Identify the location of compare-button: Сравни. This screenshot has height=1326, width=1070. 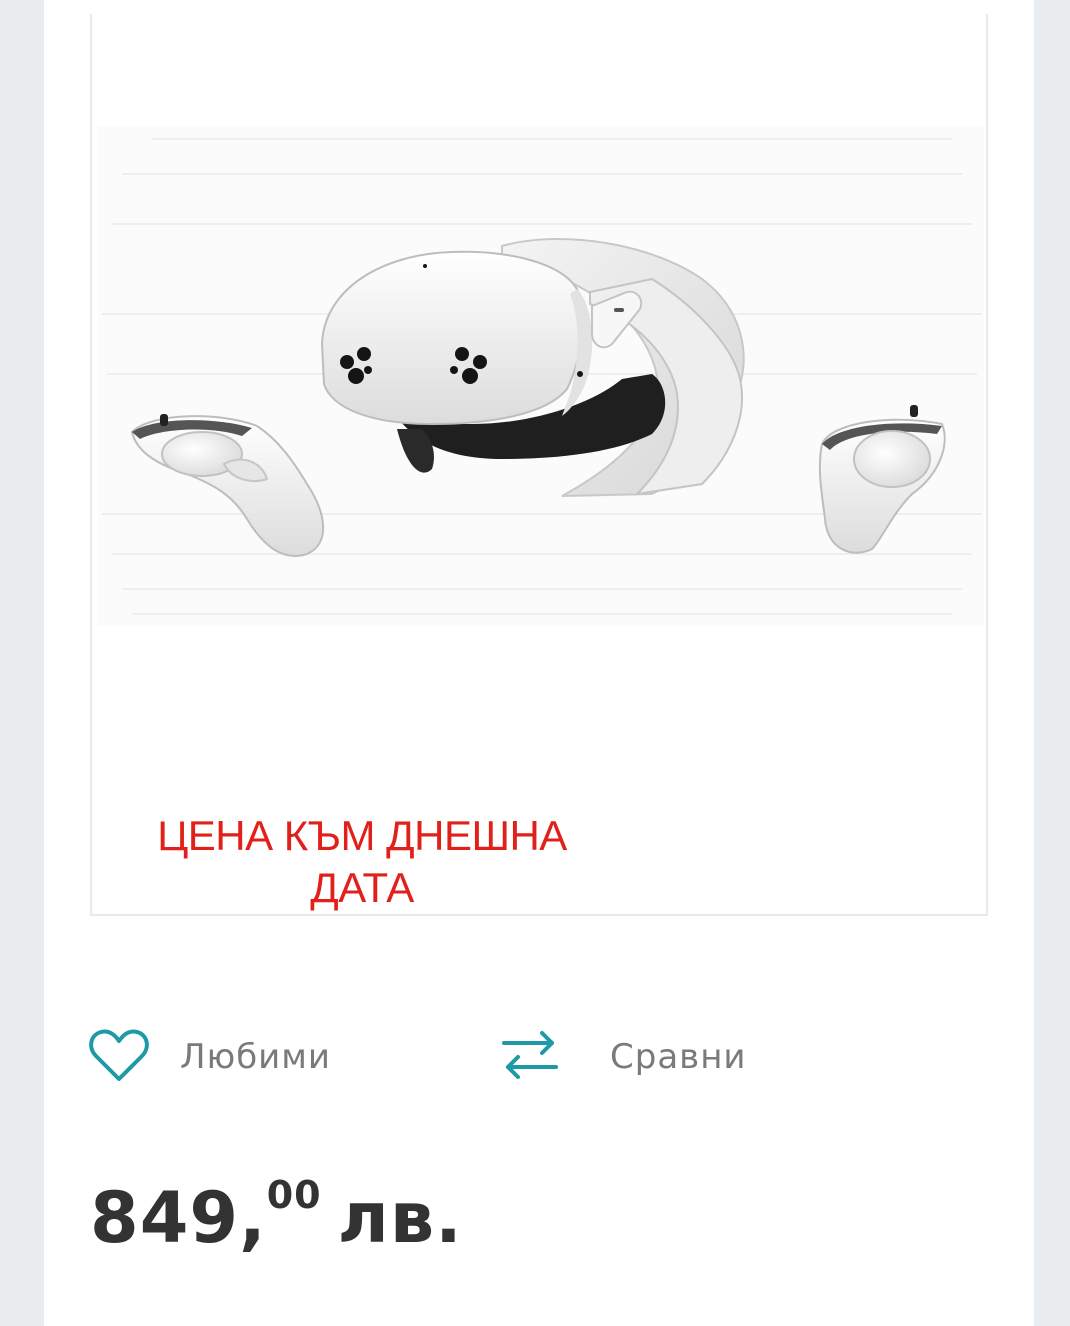
(623, 1057).